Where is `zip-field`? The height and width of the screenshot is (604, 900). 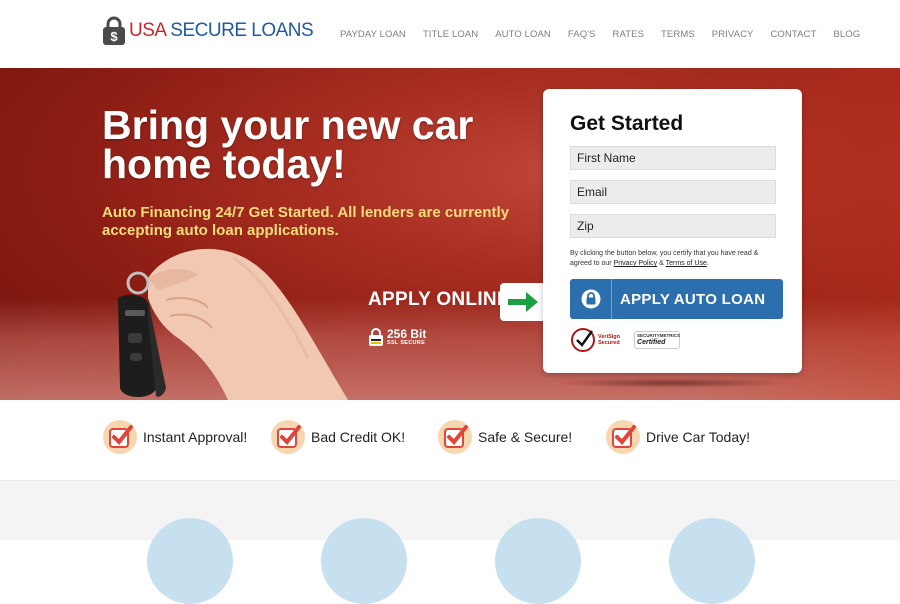
zip-field is located at coordinates (673, 226).